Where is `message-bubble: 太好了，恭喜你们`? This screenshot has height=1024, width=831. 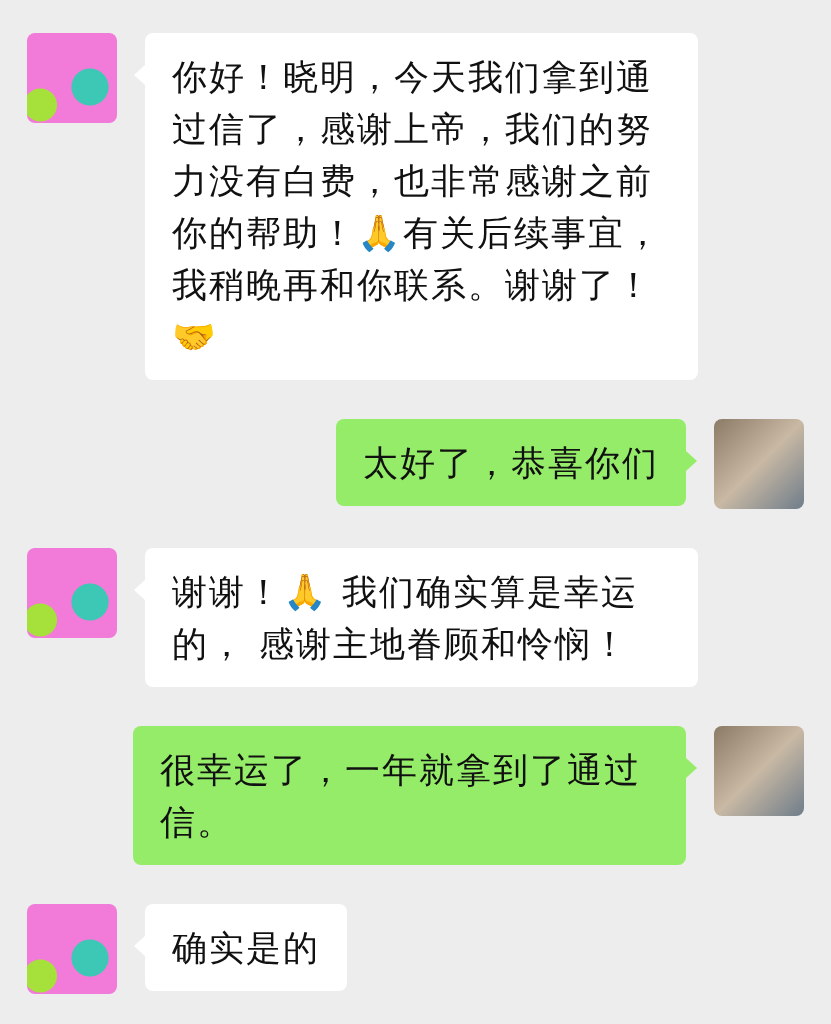 message-bubble: 太好了，恭喜你们 is located at coordinates (511, 462).